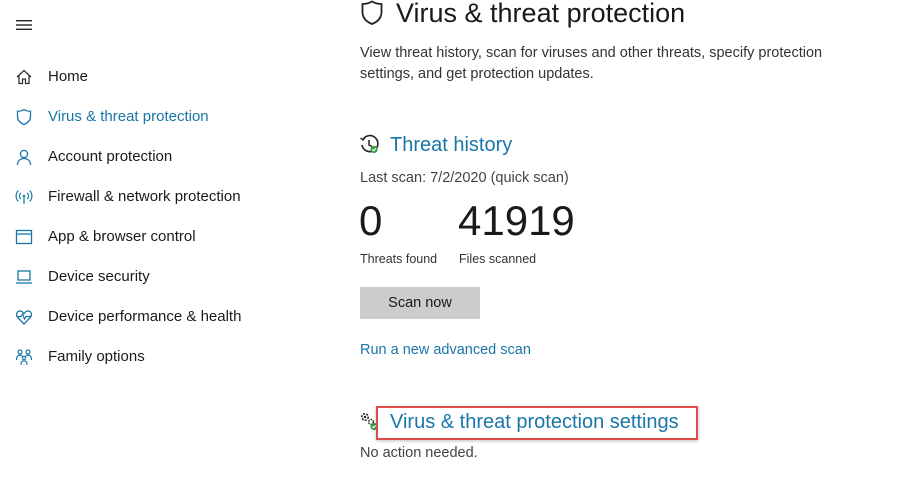 The width and height of the screenshot is (916, 500). What do you see at coordinates (24, 25) in the screenshot?
I see `menu-hamburger-icon` at bounding box center [24, 25].